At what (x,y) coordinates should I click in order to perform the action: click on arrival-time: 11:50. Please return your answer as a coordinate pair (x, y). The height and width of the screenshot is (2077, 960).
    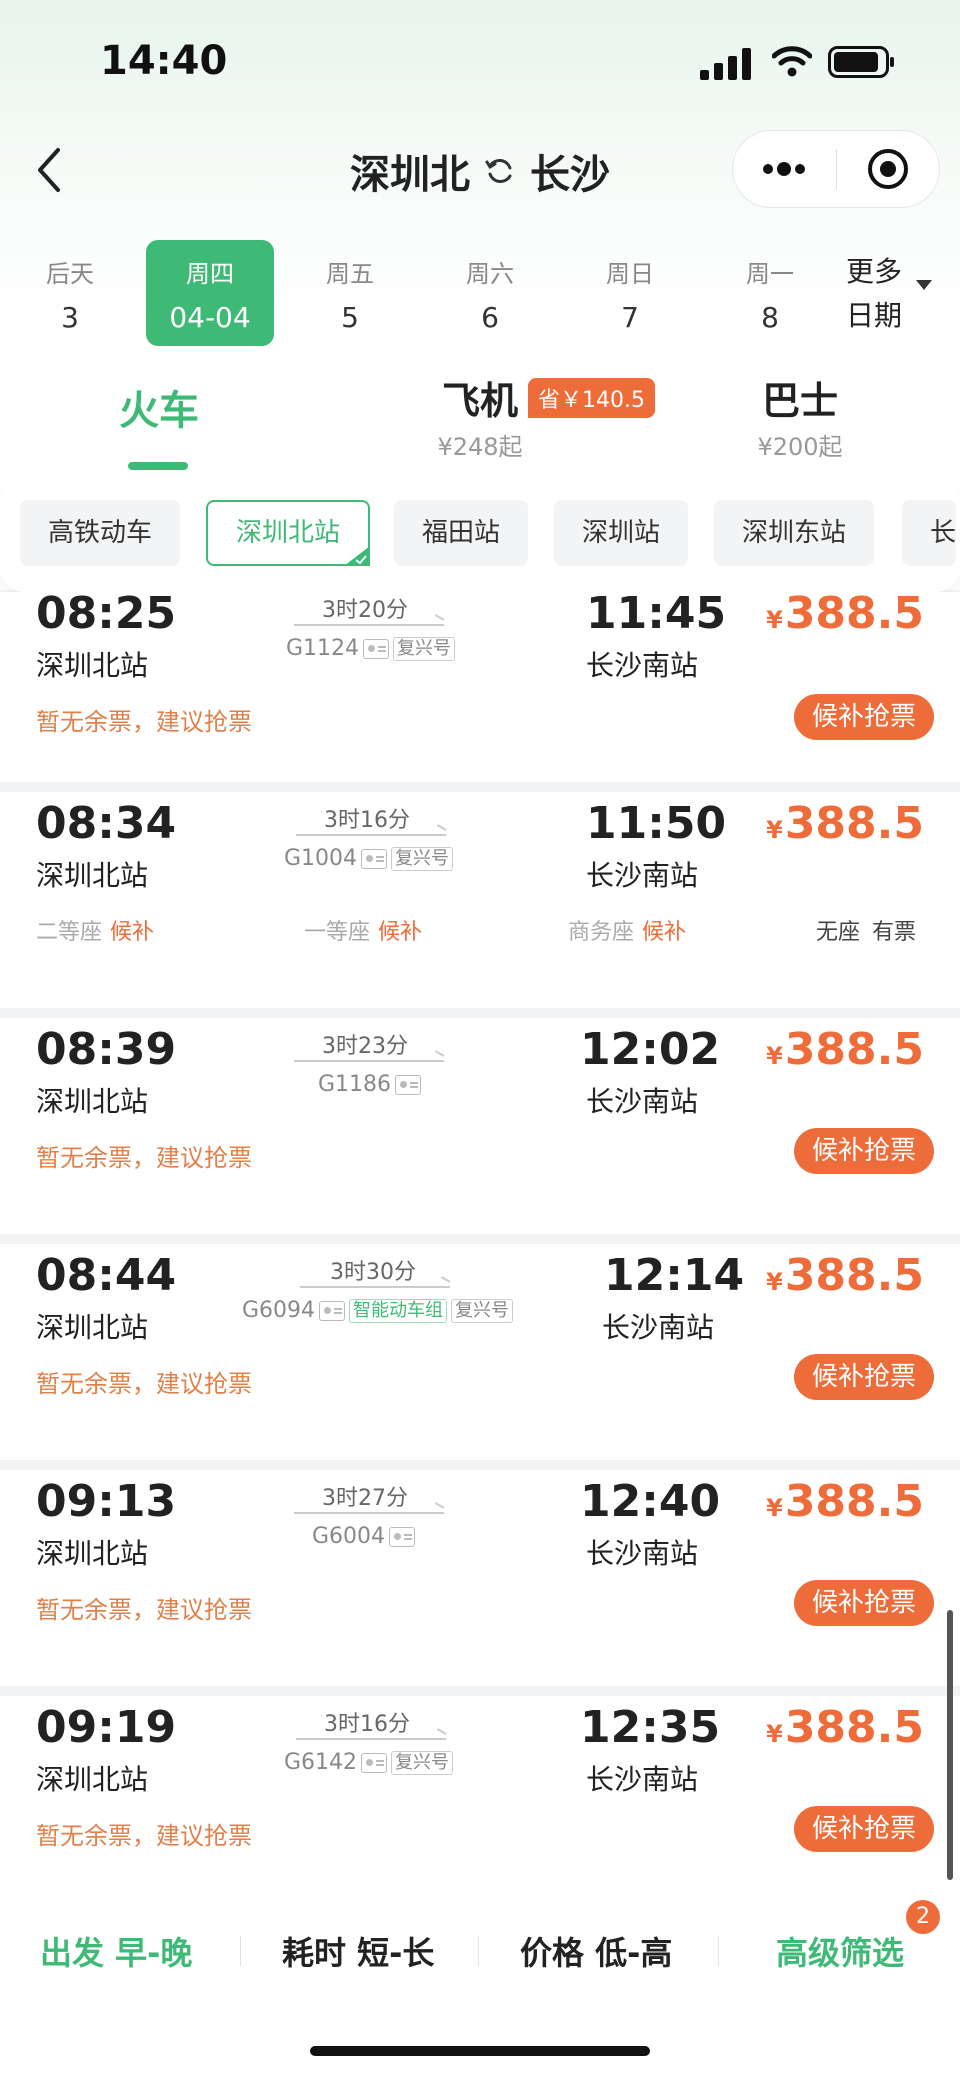
    Looking at the image, I should click on (656, 823).